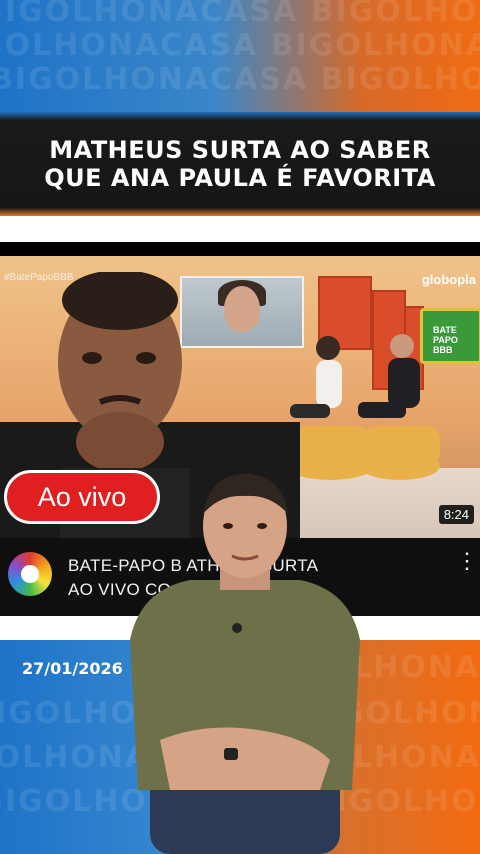 The width and height of the screenshot is (480, 854). What do you see at coordinates (30, 574) in the screenshot?
I see `channel-avatar-icon` at bounding box center [30, 574].